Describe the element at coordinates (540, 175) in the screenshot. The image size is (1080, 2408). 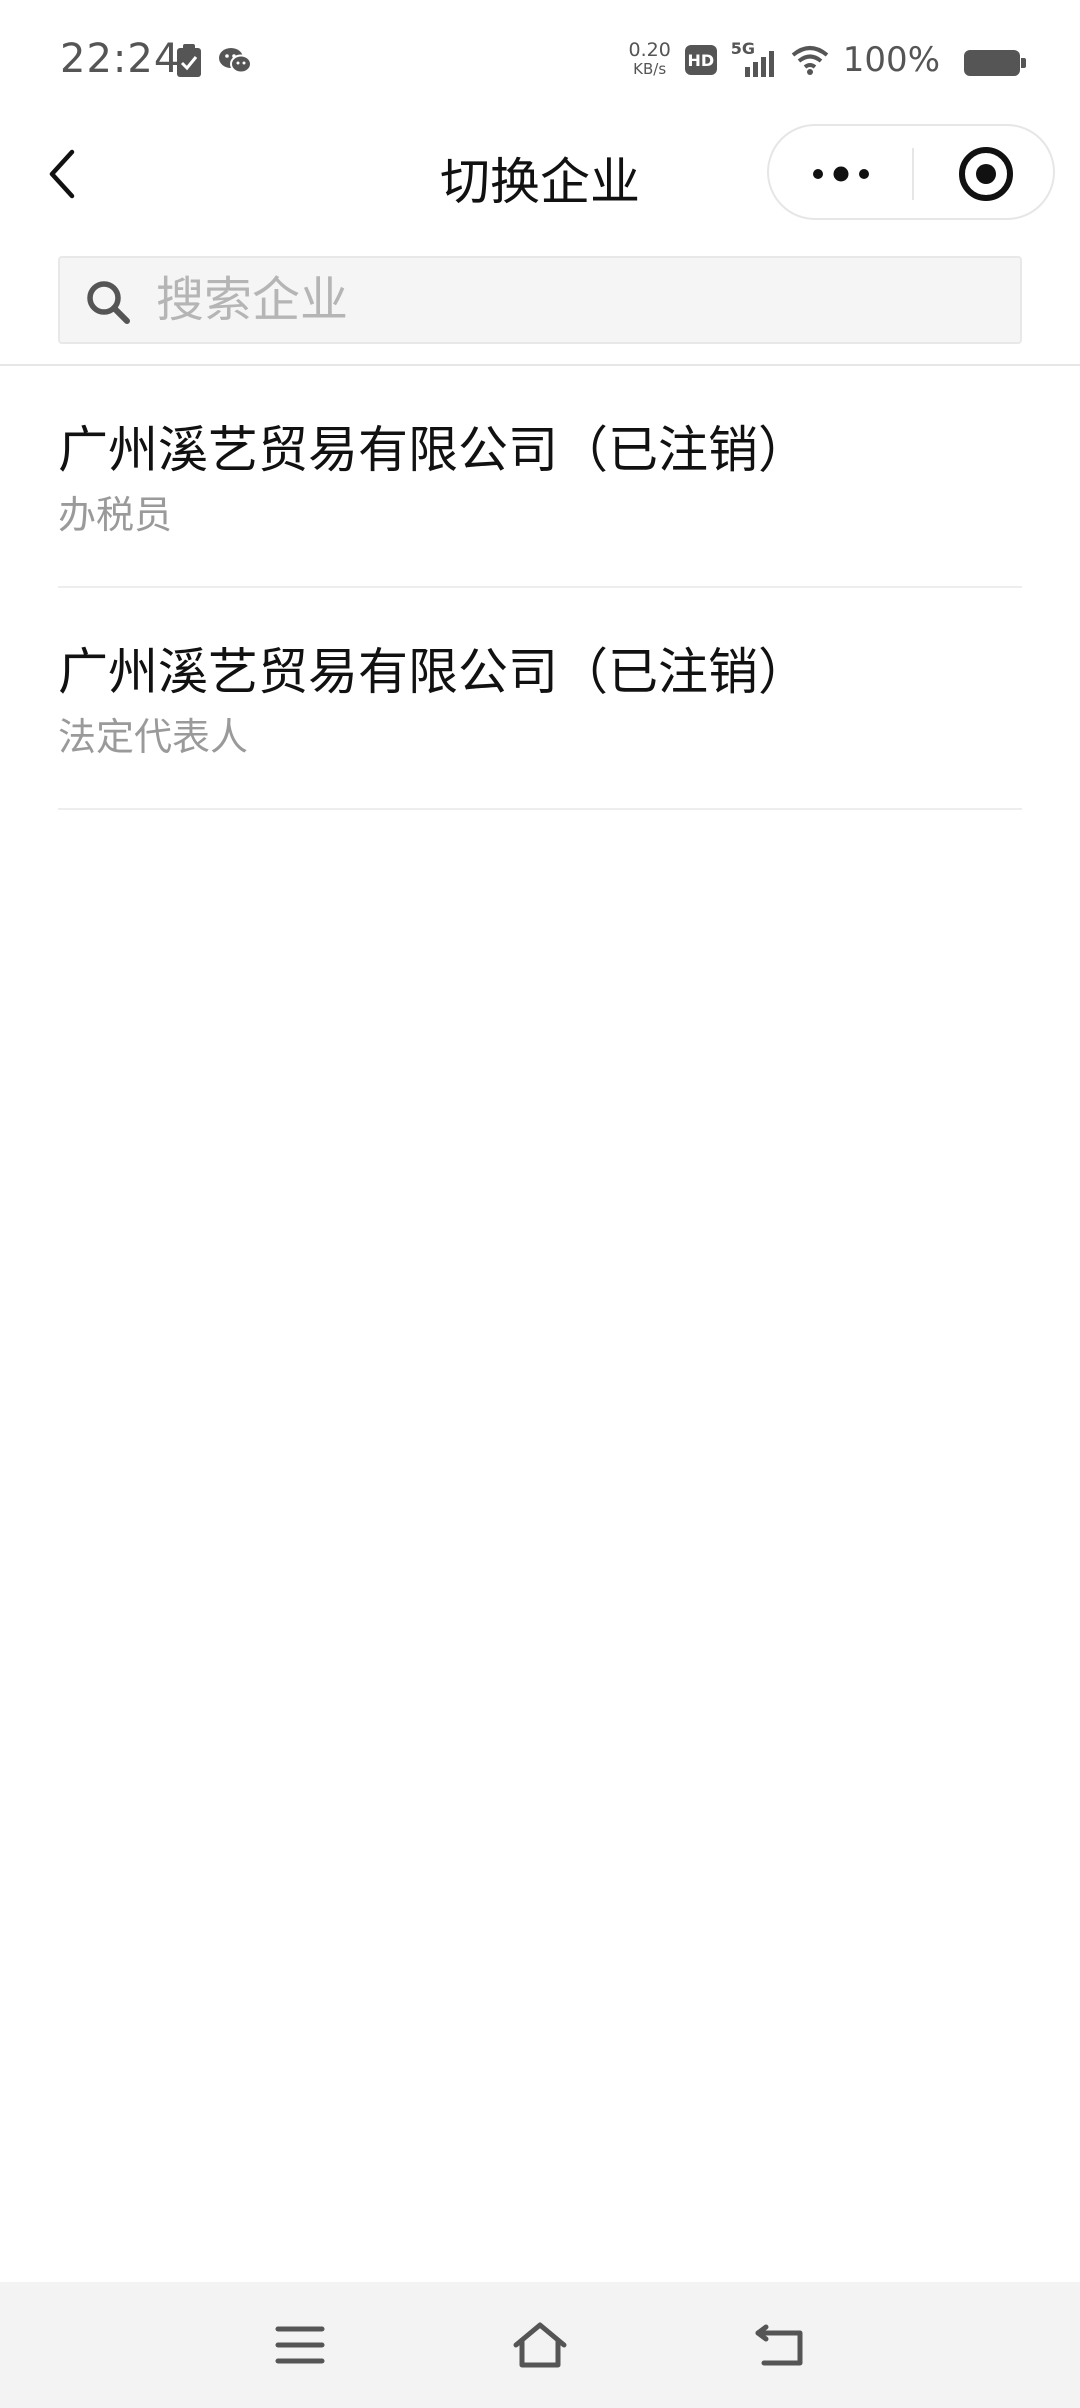
I see `nav-bar: 切换企业` at that location.